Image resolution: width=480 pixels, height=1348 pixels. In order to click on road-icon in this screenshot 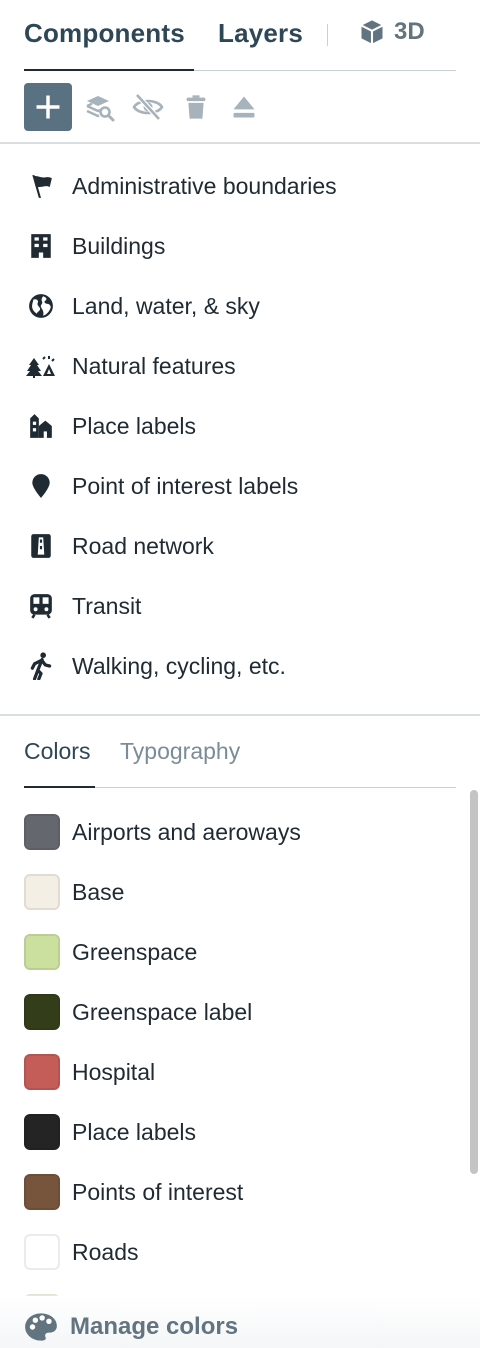, I will do `click(41, 546)`.